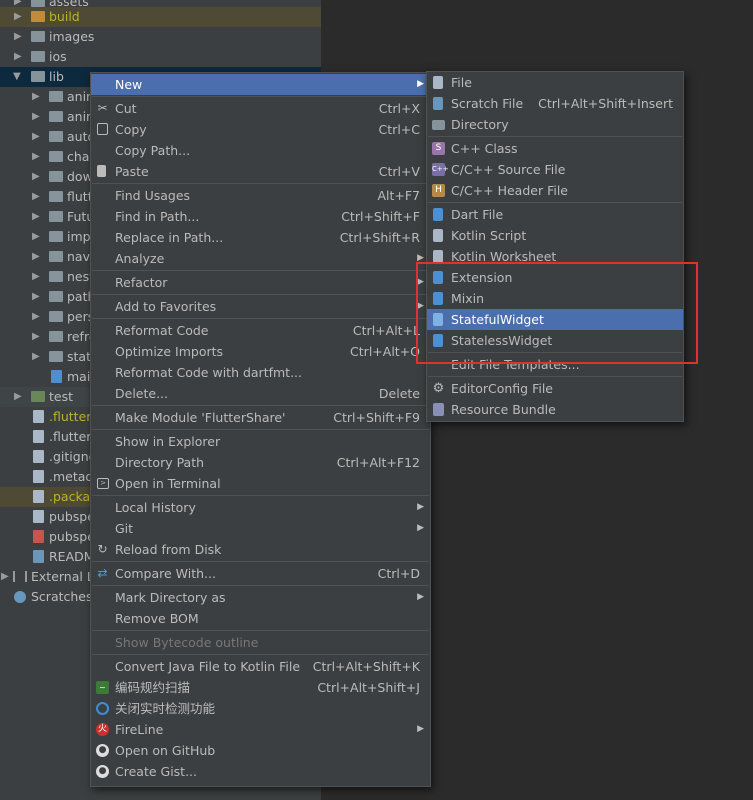 The height and width of the screenshot is (800, 753). What do you see at coordinates (438, 235) in the screenshot?
I see `kotlin-script-icon` at bounding box center [438, 235].